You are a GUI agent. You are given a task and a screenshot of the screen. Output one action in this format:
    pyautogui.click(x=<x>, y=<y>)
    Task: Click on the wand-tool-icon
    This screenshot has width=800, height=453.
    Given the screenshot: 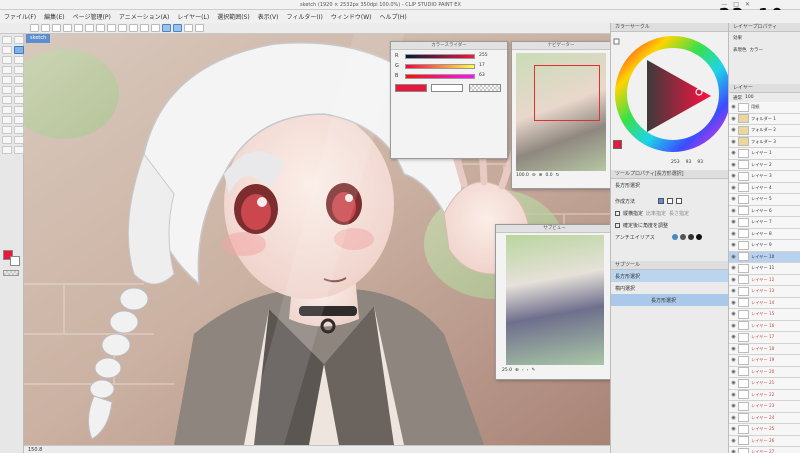 What is the action you would take?
    pyautogui.click(x=7, y=60)
    